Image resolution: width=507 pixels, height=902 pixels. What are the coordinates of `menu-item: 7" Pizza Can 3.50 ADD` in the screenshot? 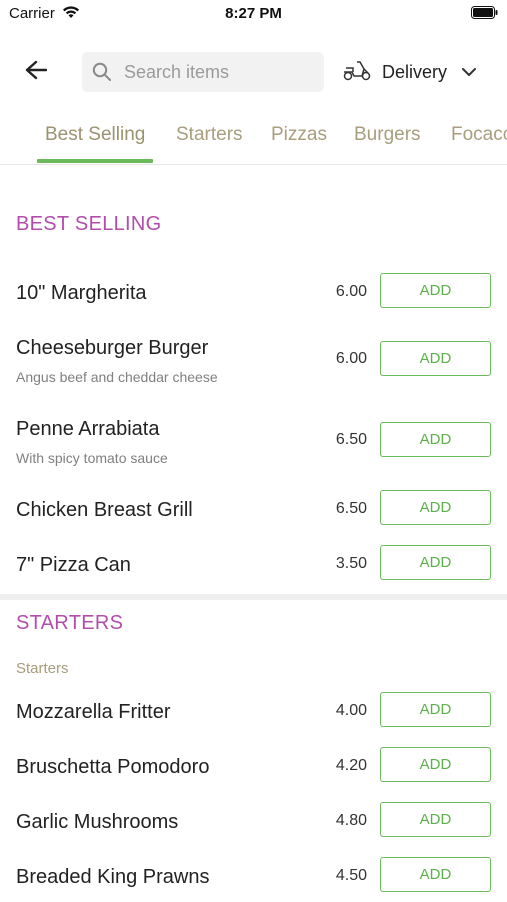 It's located at (253, 565).